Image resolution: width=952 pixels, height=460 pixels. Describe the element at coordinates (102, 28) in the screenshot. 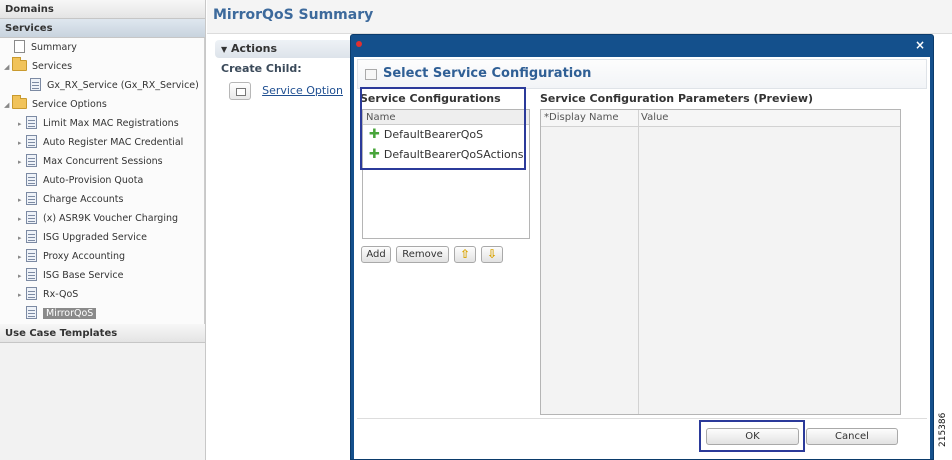

I see `services-section-header: Services` at that location.